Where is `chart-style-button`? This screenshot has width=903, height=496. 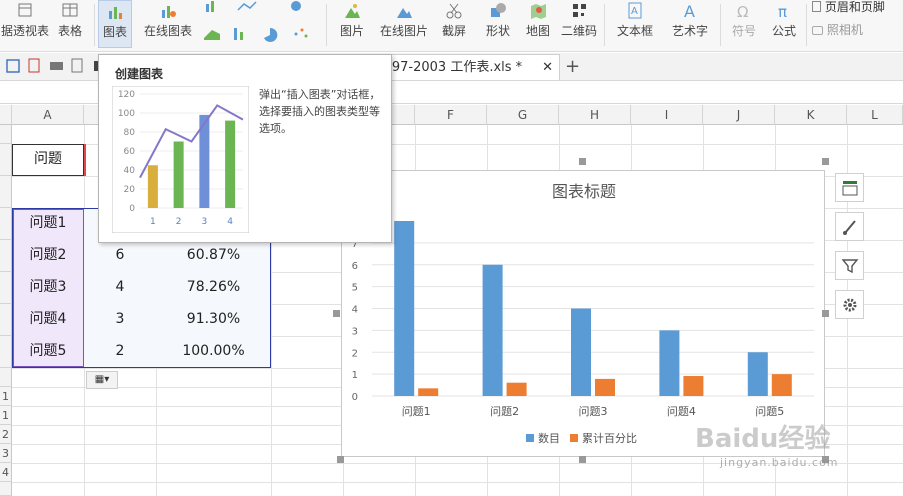 chart-style-button is located at coordinates (849, 226).